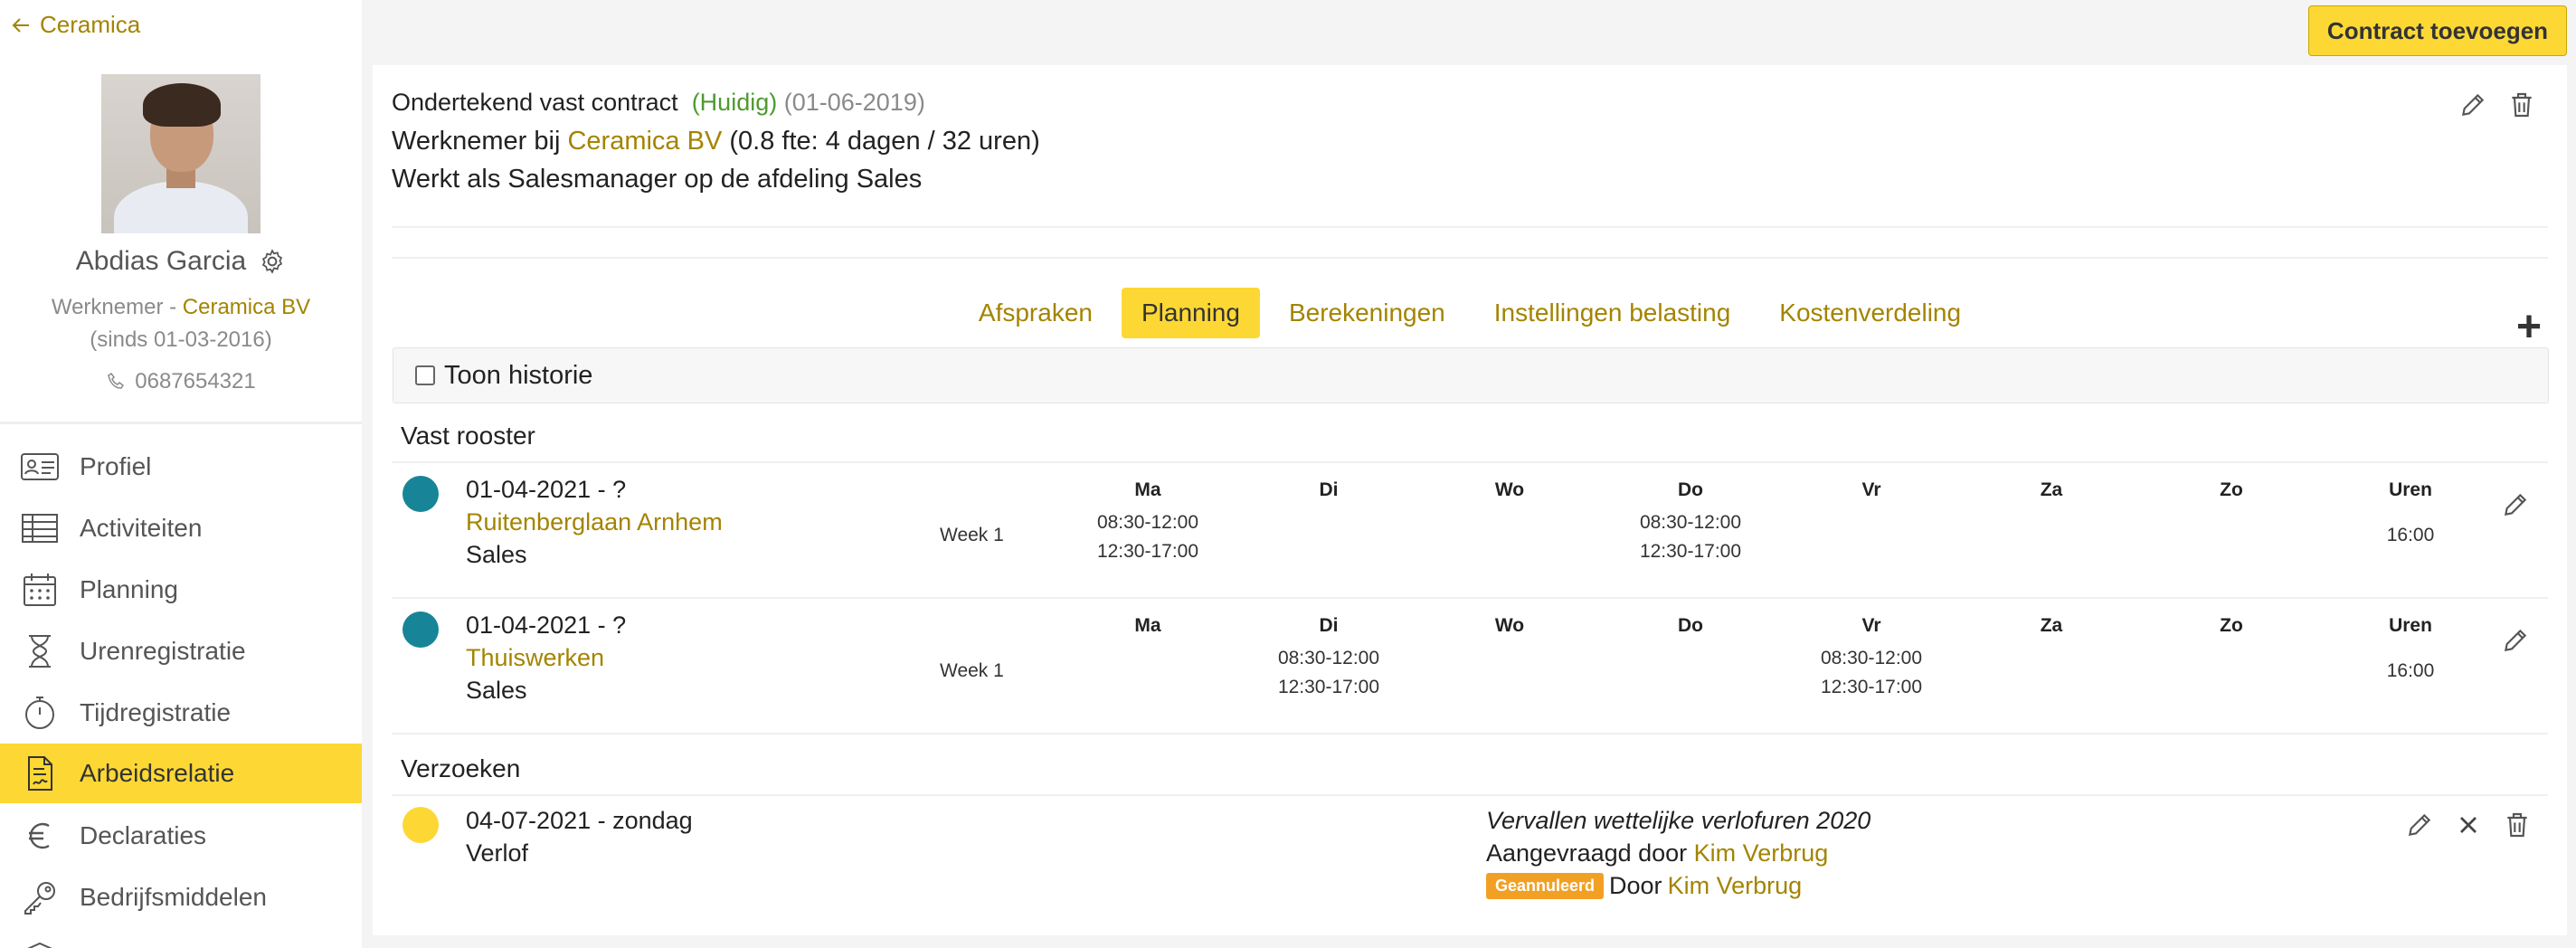 The width and height of the screenshot is (2576, 948). Describe the element at coordinates (518, 375) in the screenshot. I see `history-label: Toon historie` at that location.